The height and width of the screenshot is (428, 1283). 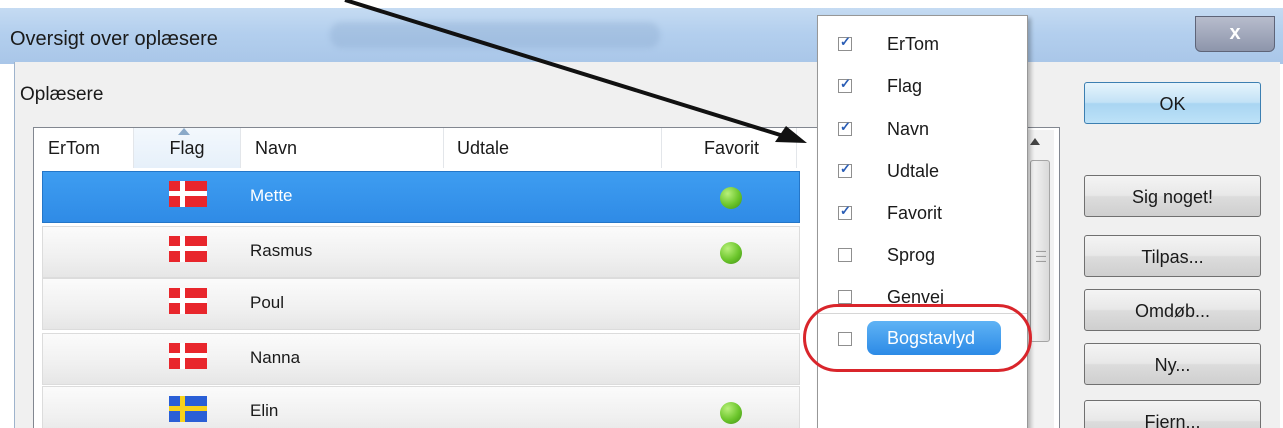 I want to click on pointer-arrow-icon, so click(x=575, y=71).